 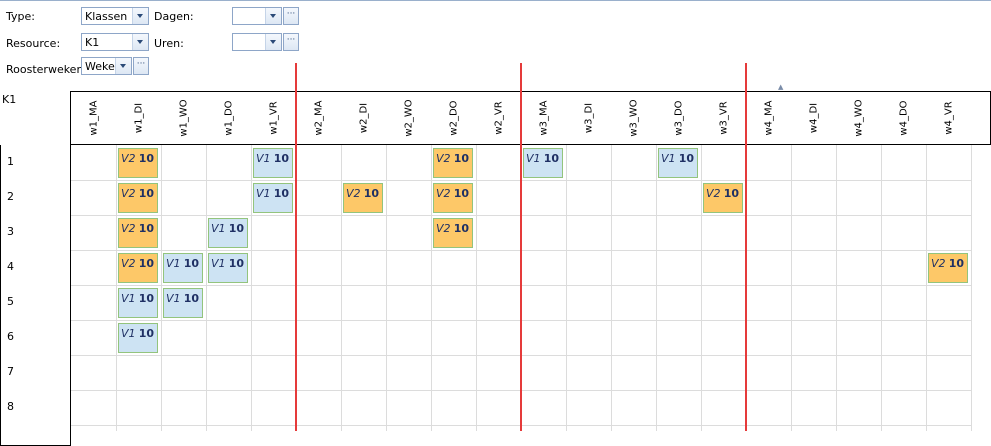 I want to click on column-header-label: w1_DI, so click(x=138, y=118).